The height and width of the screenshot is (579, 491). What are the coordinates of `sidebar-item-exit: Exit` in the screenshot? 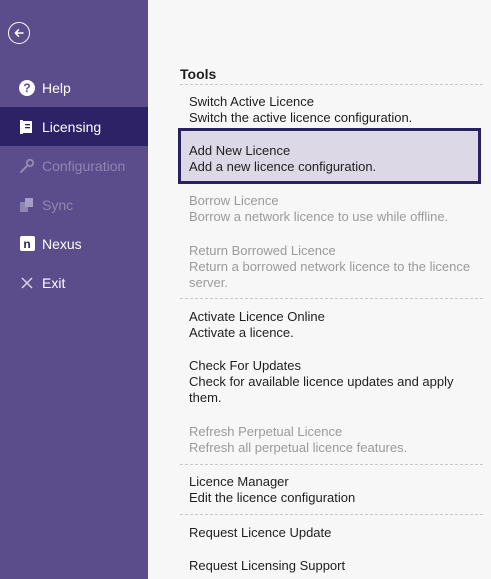 It's located at (74, 282).